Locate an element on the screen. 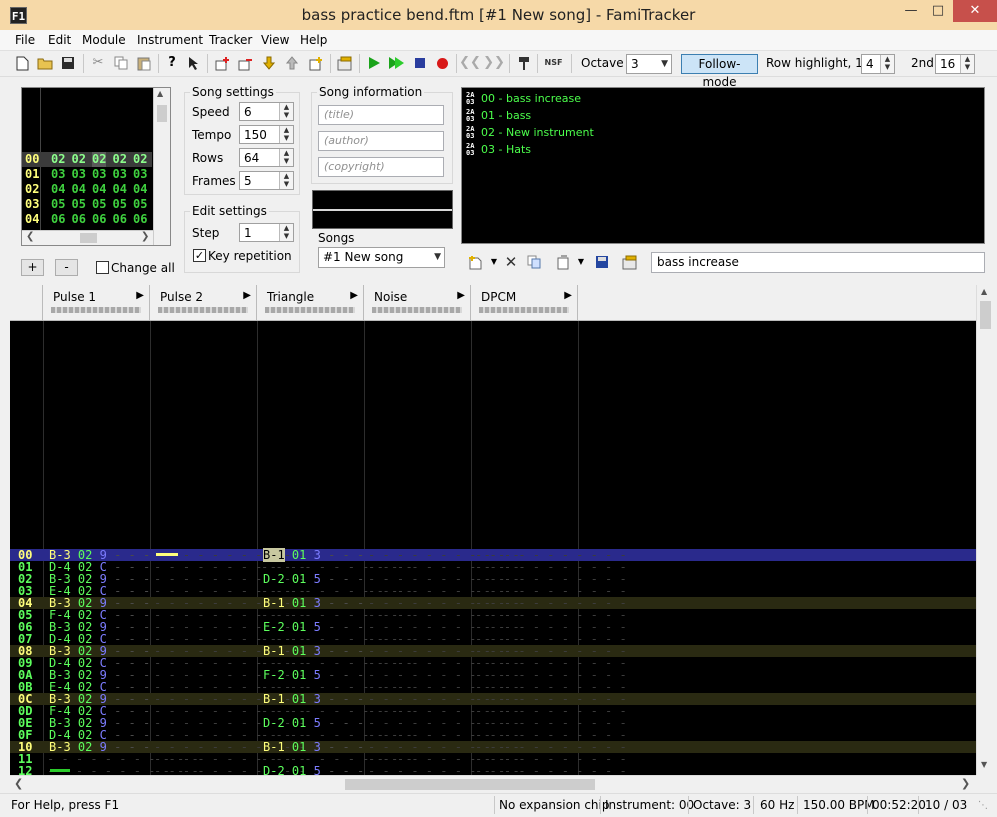  tempo-spinner: 150 ▲ ▼ is located at coordinates (266, 134).